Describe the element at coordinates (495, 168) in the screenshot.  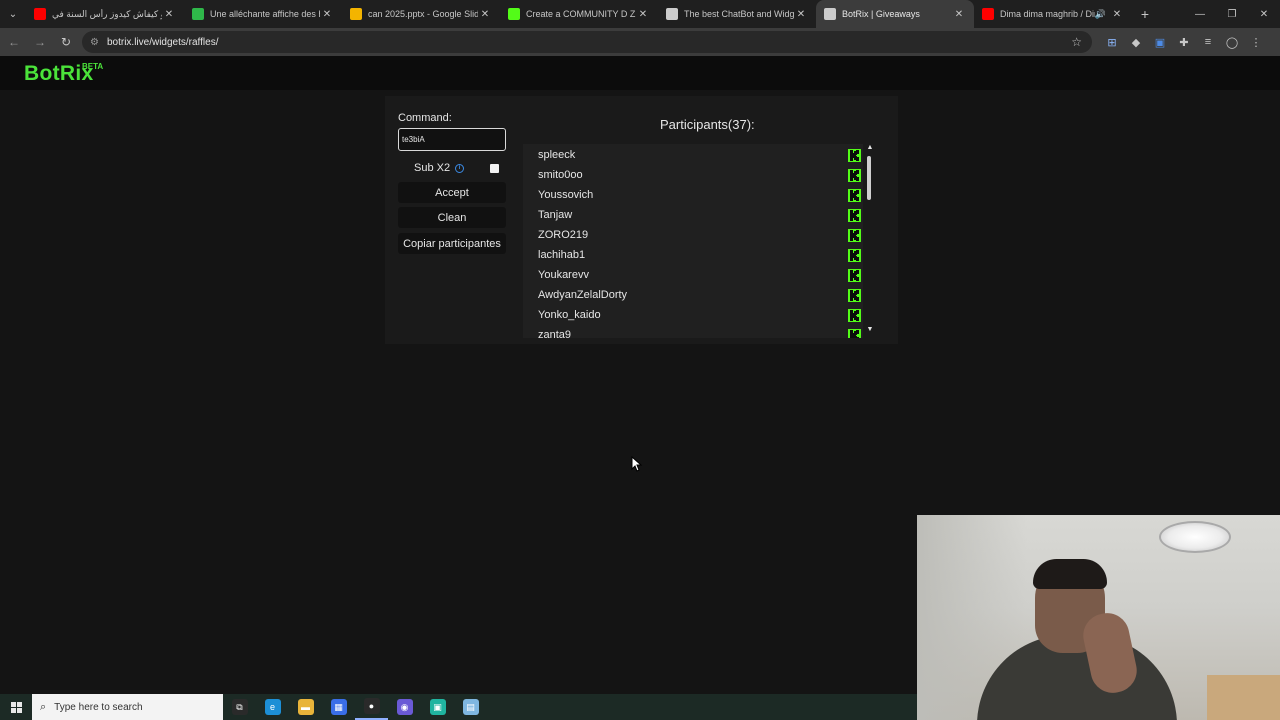
I see `sub-x2-checkbox` at that location.